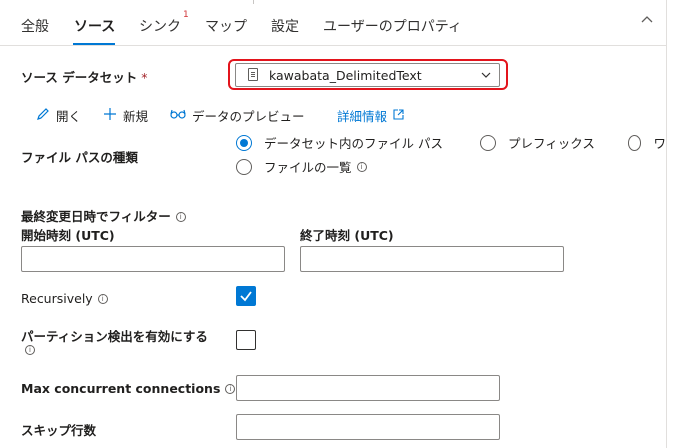  I want to click on radio-prefix-label: プレフィックス, so click(551, 143).